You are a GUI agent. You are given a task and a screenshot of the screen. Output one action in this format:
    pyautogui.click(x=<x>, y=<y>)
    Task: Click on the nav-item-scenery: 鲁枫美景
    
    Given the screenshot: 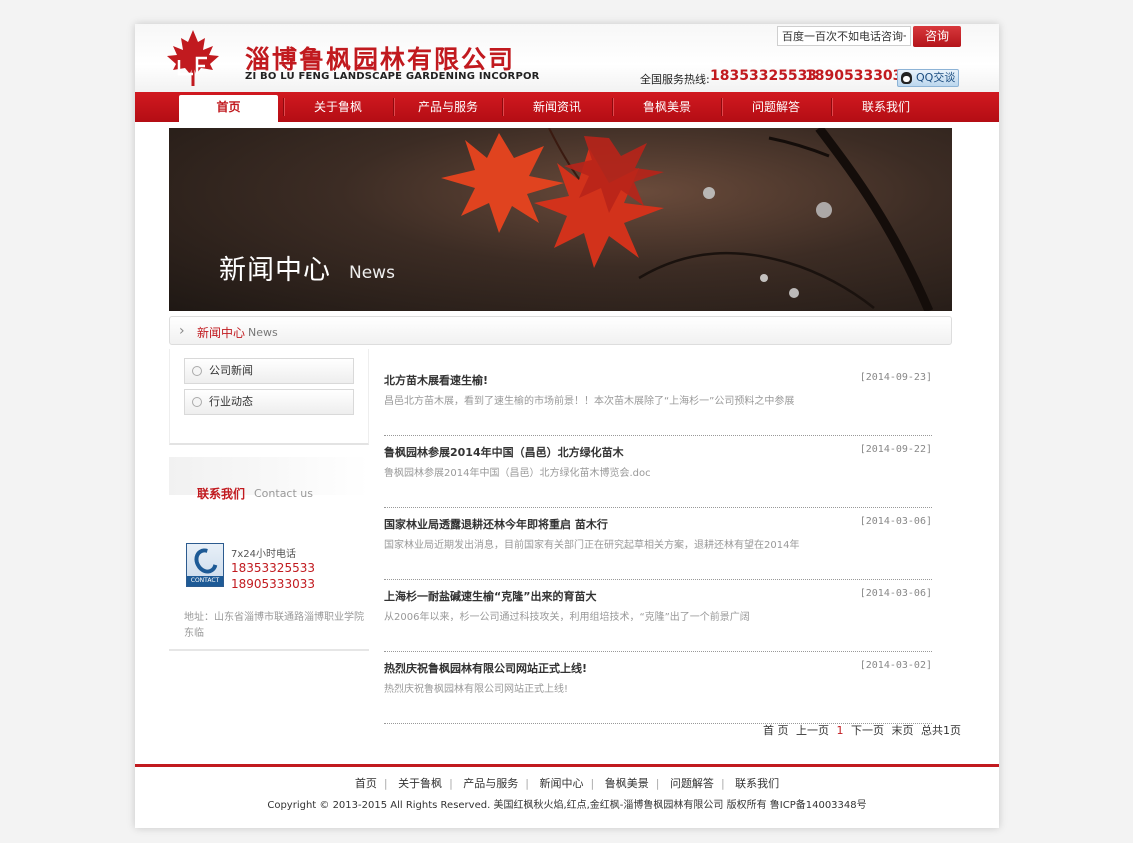 What is the action you would take?
    pyautogui.click(x=667, y=107)
    